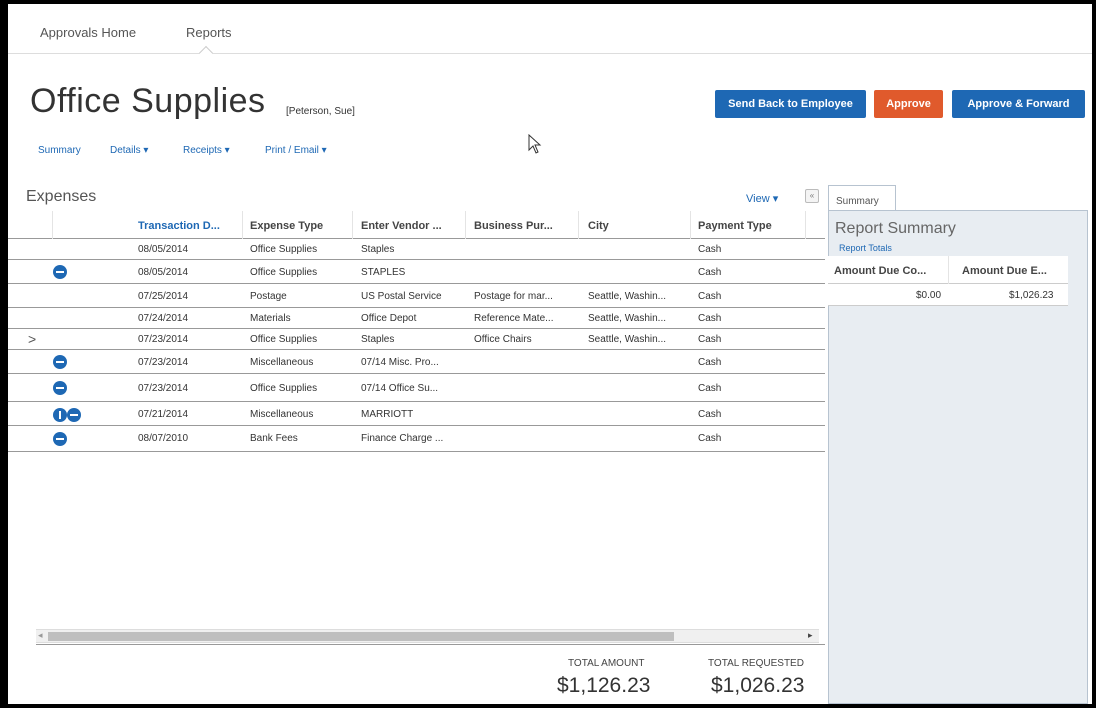 This screenshot has height=708, width=1096. I want to click on col-city: City, so click(598, 226).